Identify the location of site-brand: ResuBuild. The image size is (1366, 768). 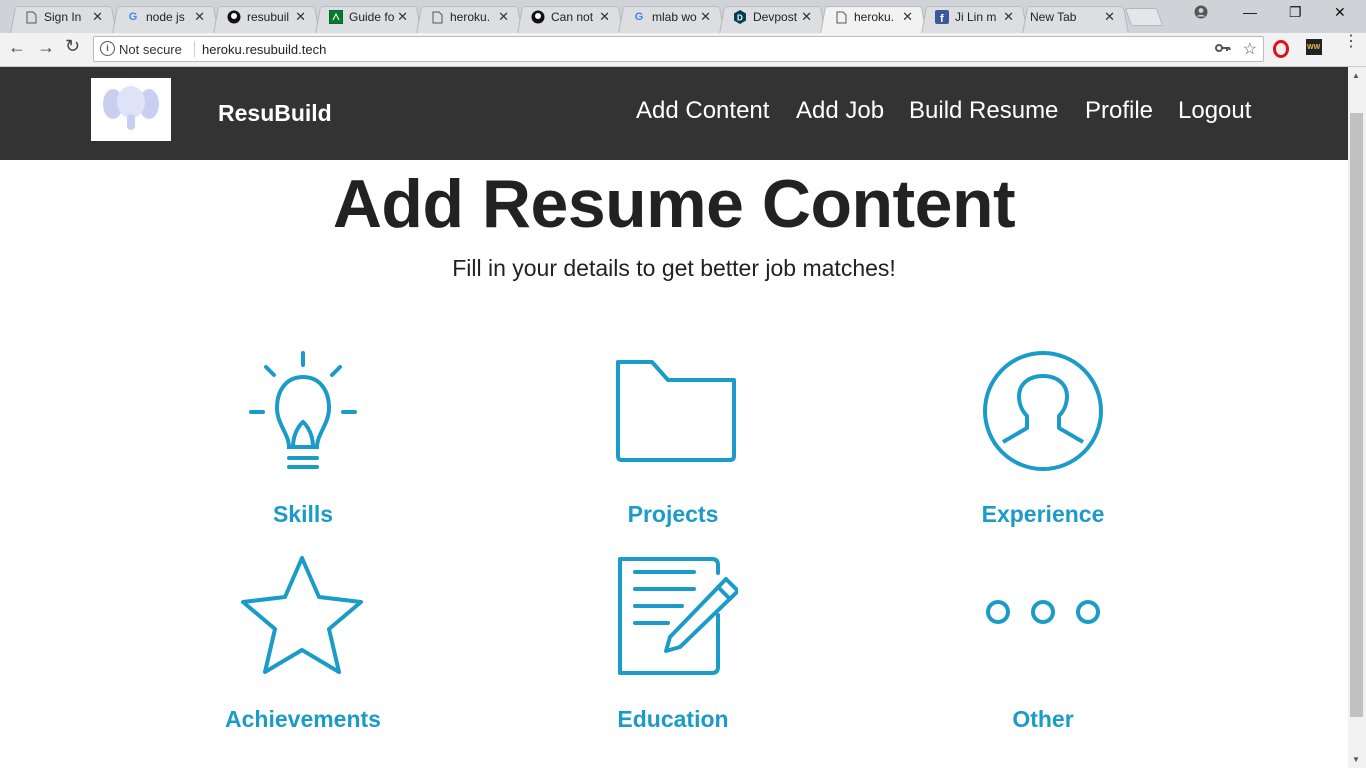
(275, 113).